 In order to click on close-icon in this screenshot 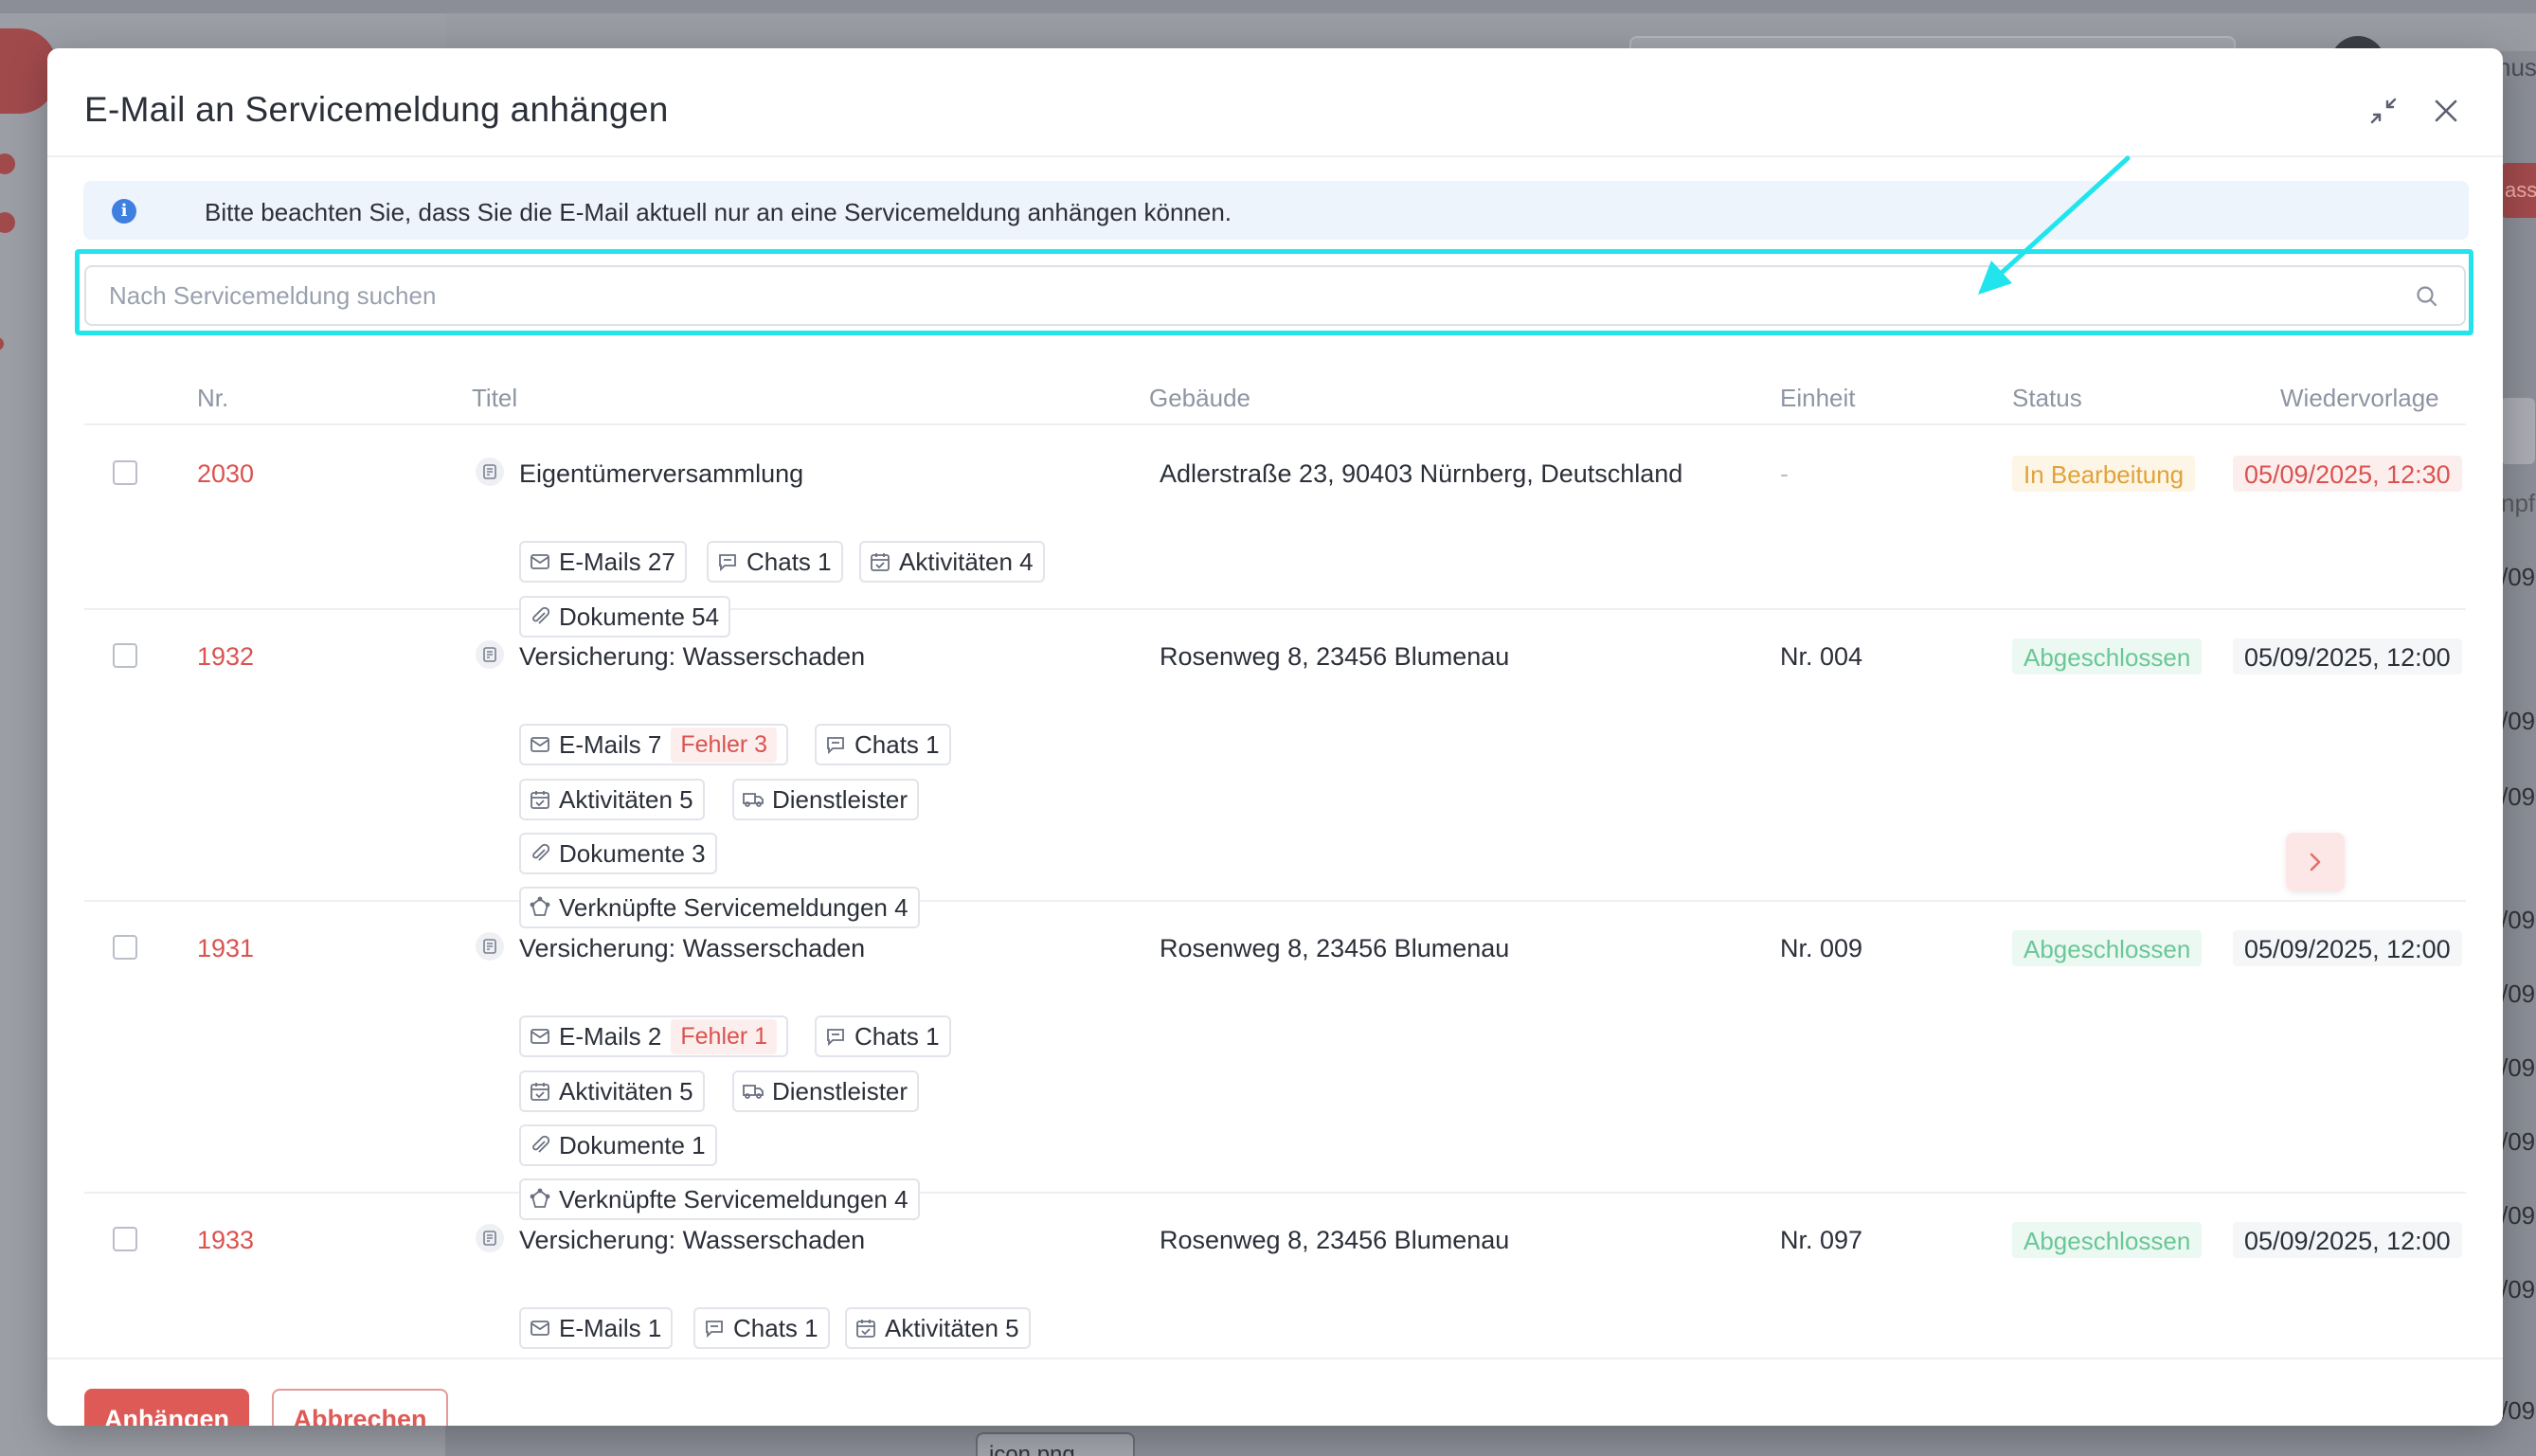, I will do `click(2446, 111)`.